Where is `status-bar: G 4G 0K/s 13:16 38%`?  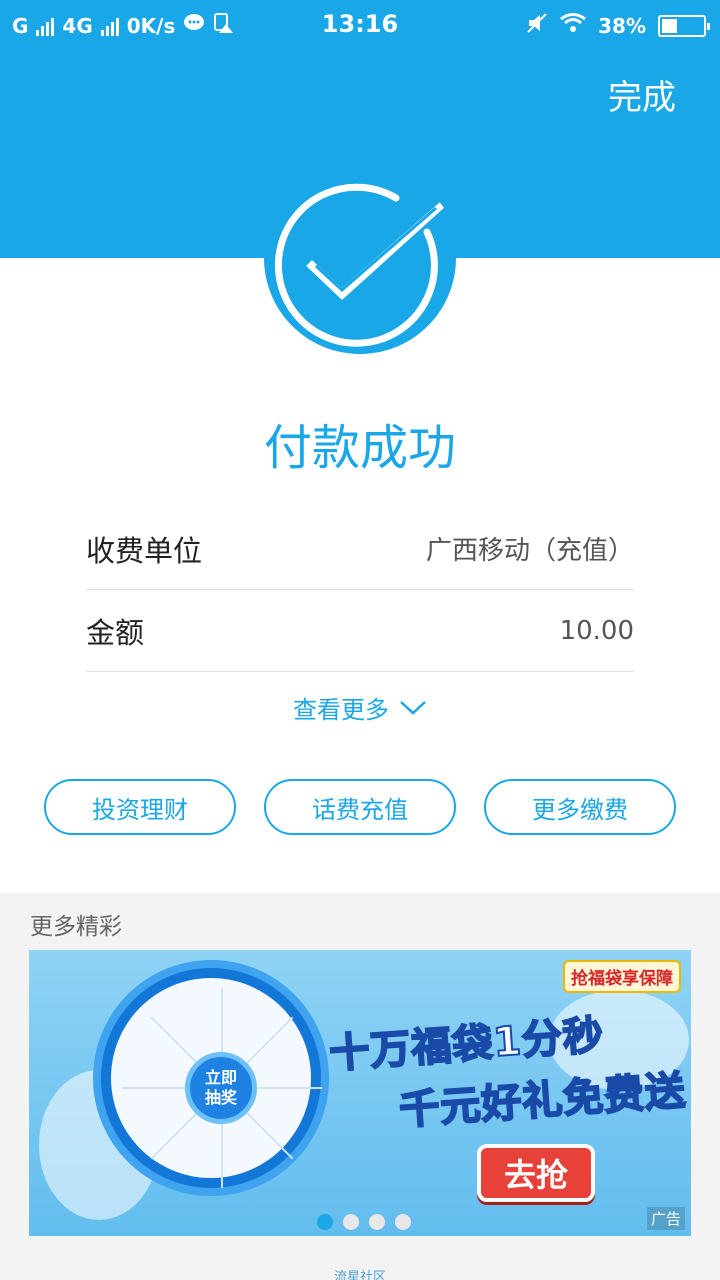
status-bar: G 4G 0K/s 13:16 38% is located at coordinates (360, 25).